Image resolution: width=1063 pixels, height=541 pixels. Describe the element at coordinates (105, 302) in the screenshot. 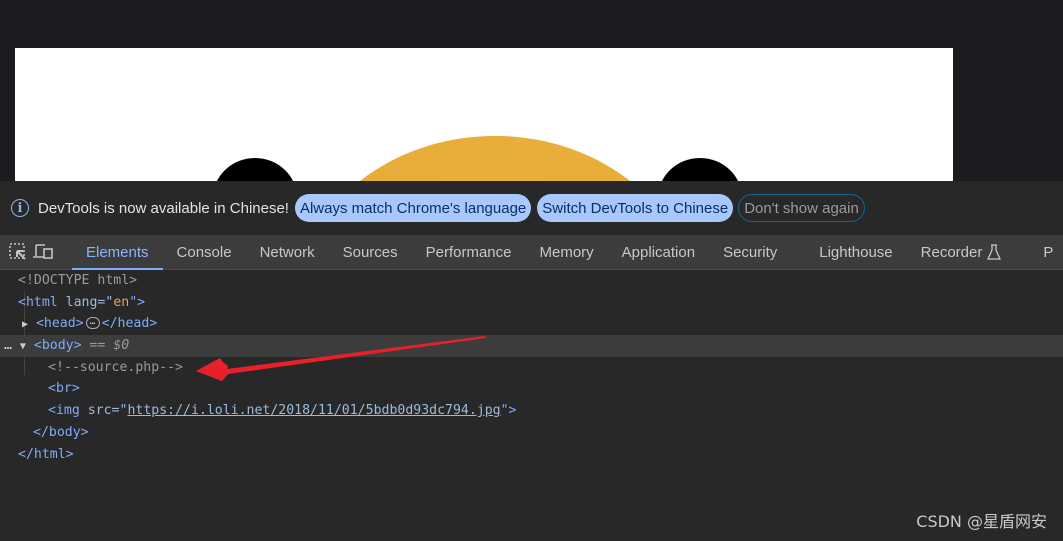

I see `html-attr-eq: ="` at that location.